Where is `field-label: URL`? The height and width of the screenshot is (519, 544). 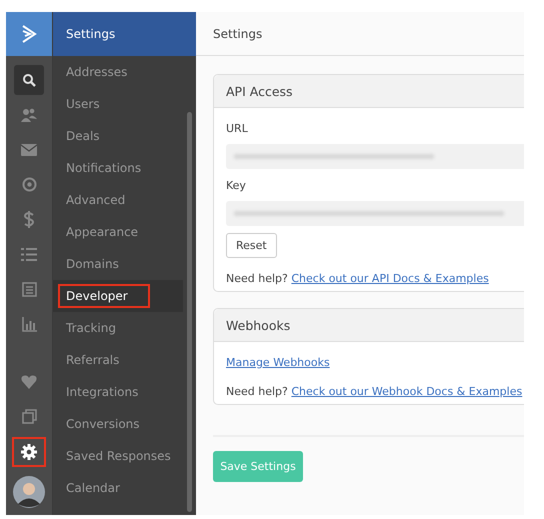 field-label: URL is located at coordinates (237, 129).